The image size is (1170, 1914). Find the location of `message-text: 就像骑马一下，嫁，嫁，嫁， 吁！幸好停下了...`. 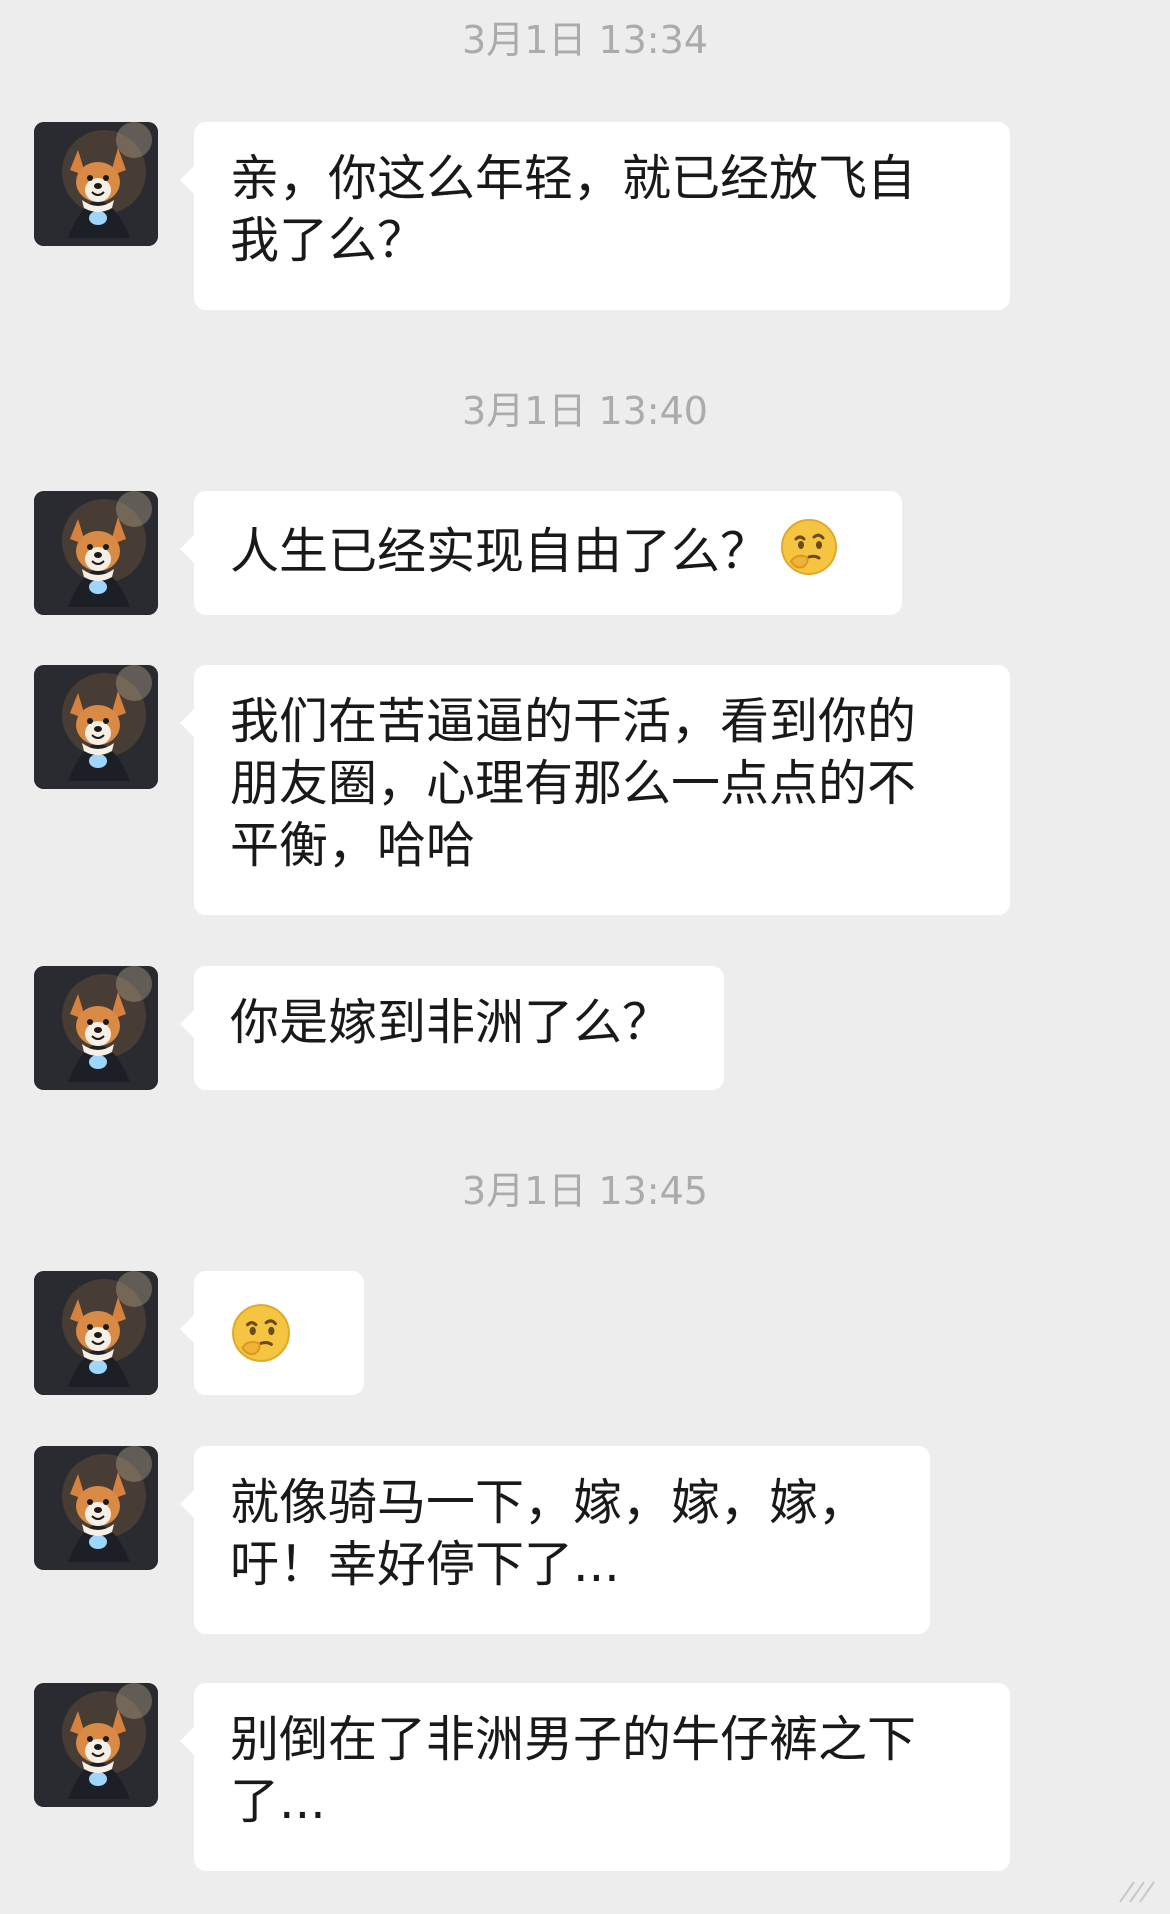

message-text: 就像骑马一下，嫁，嫁，嫁， 吁！幸好停下了... is located at coordinates (549, 1533).